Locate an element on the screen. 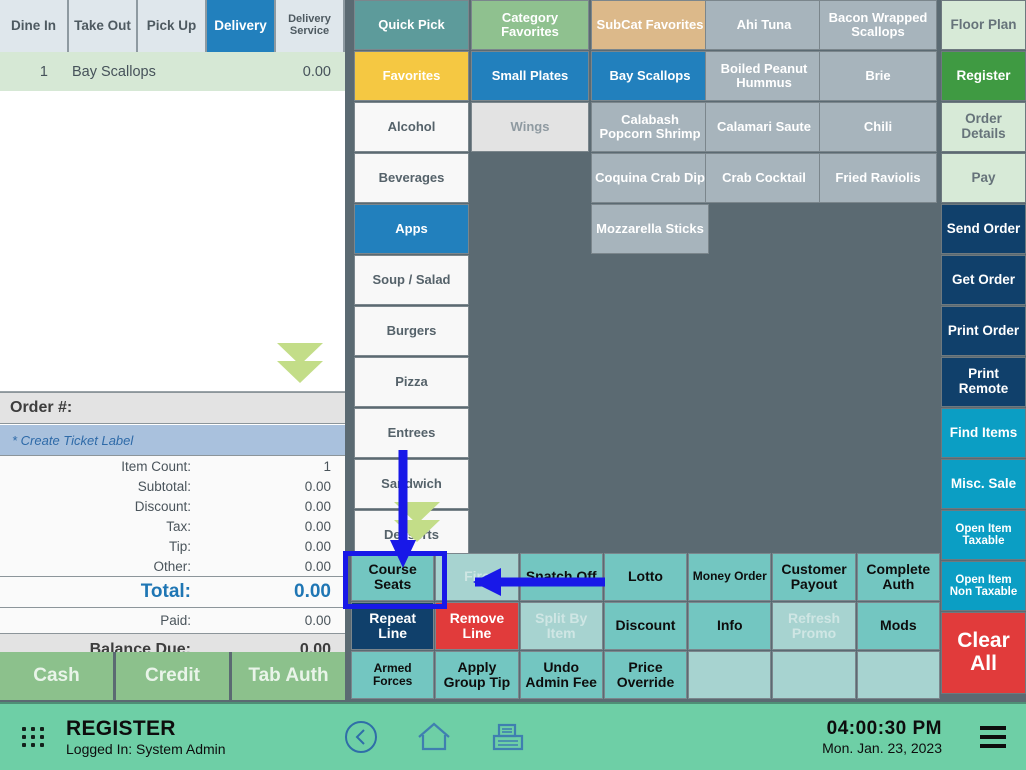 The width and height of the screenshot is (1026, 770). total-label: Total: is located at coordinates (165, 591).